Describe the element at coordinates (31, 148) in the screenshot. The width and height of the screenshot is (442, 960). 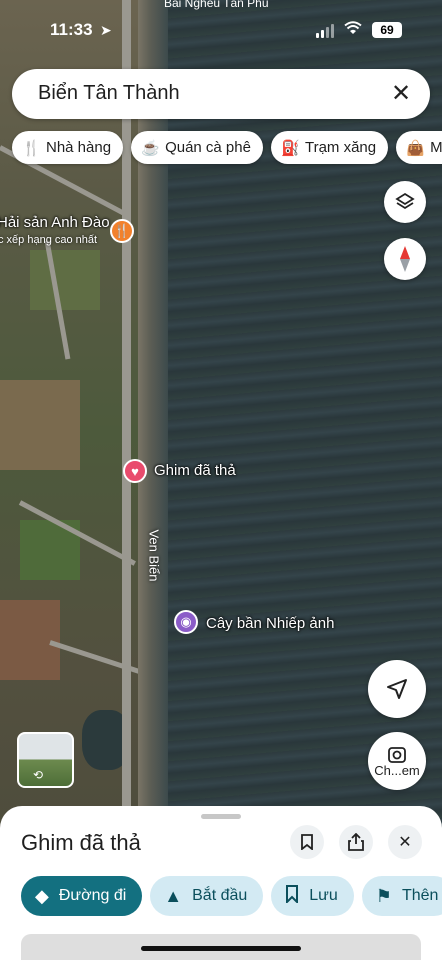
I see `restaurant-icon: 🍴` at that location.